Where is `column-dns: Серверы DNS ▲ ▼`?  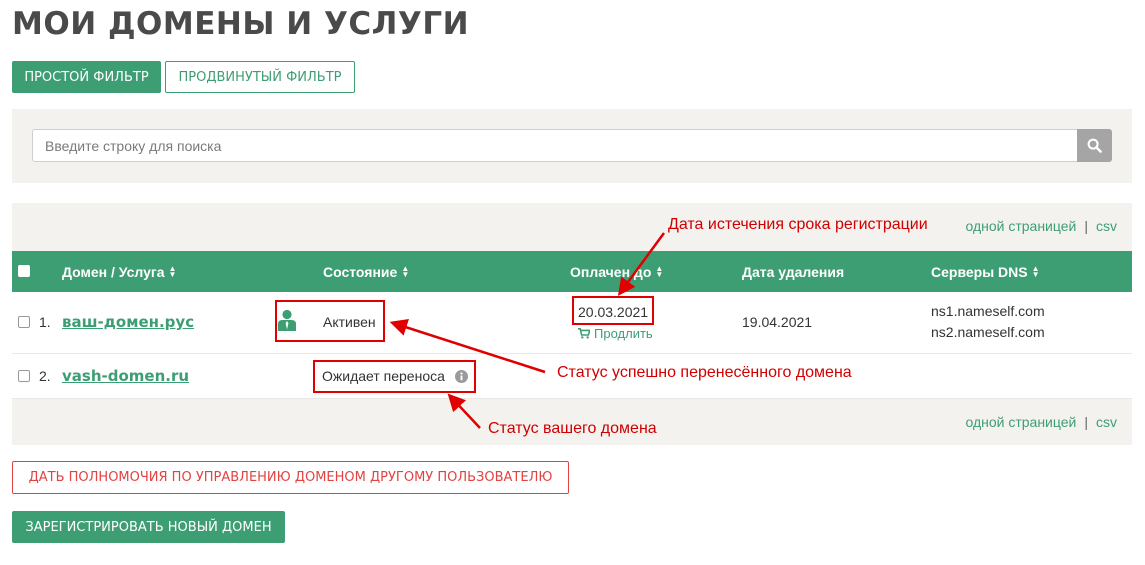 column-dns: Серверы DNS ▲ ▼ is located at coordinates (985, 271).